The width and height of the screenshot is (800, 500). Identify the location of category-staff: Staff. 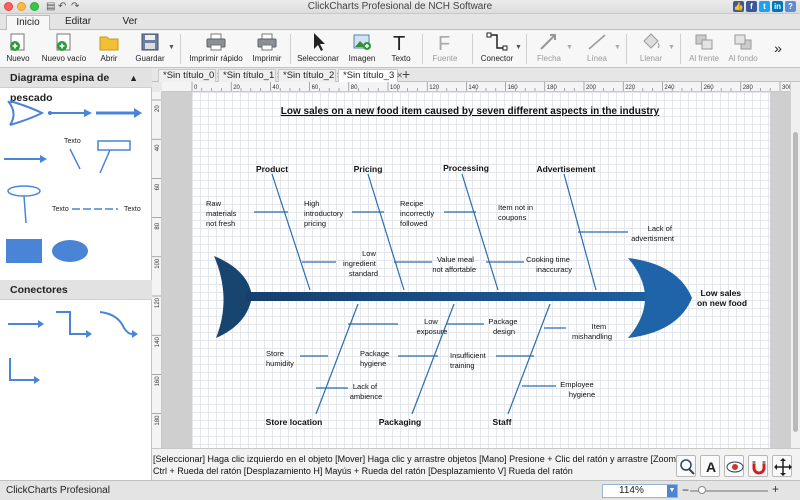
(502, 422).